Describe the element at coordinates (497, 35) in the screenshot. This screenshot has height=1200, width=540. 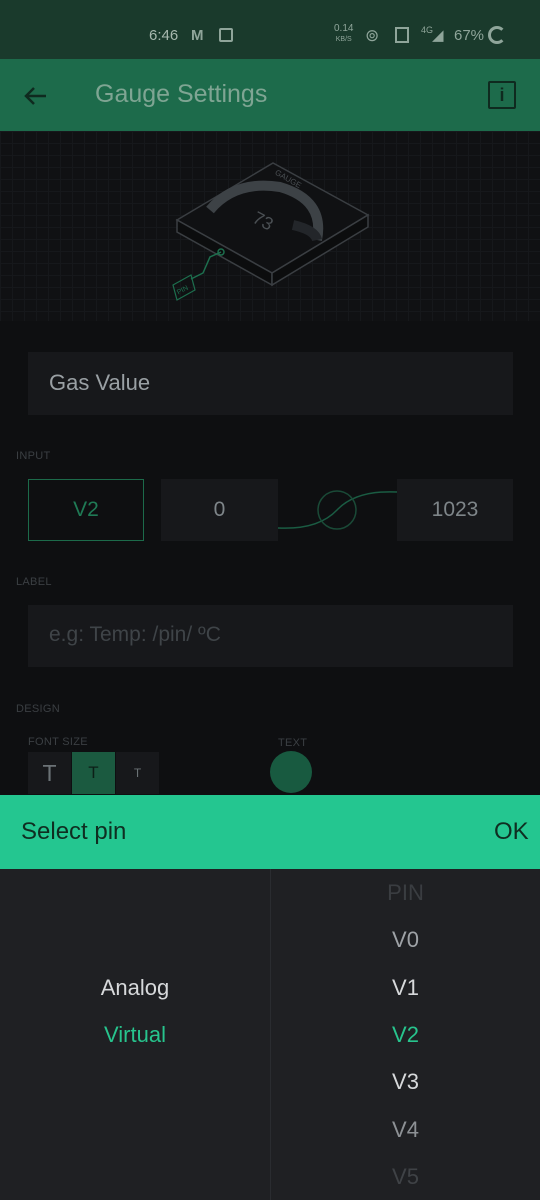
I see `battery-ring-icon` at that location.